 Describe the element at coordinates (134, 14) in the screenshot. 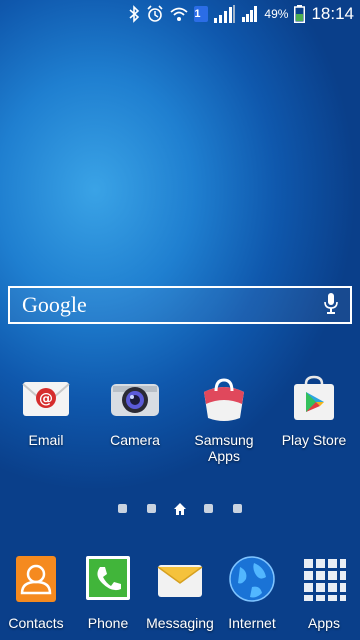

I see `bluetooth-icon` at that location.